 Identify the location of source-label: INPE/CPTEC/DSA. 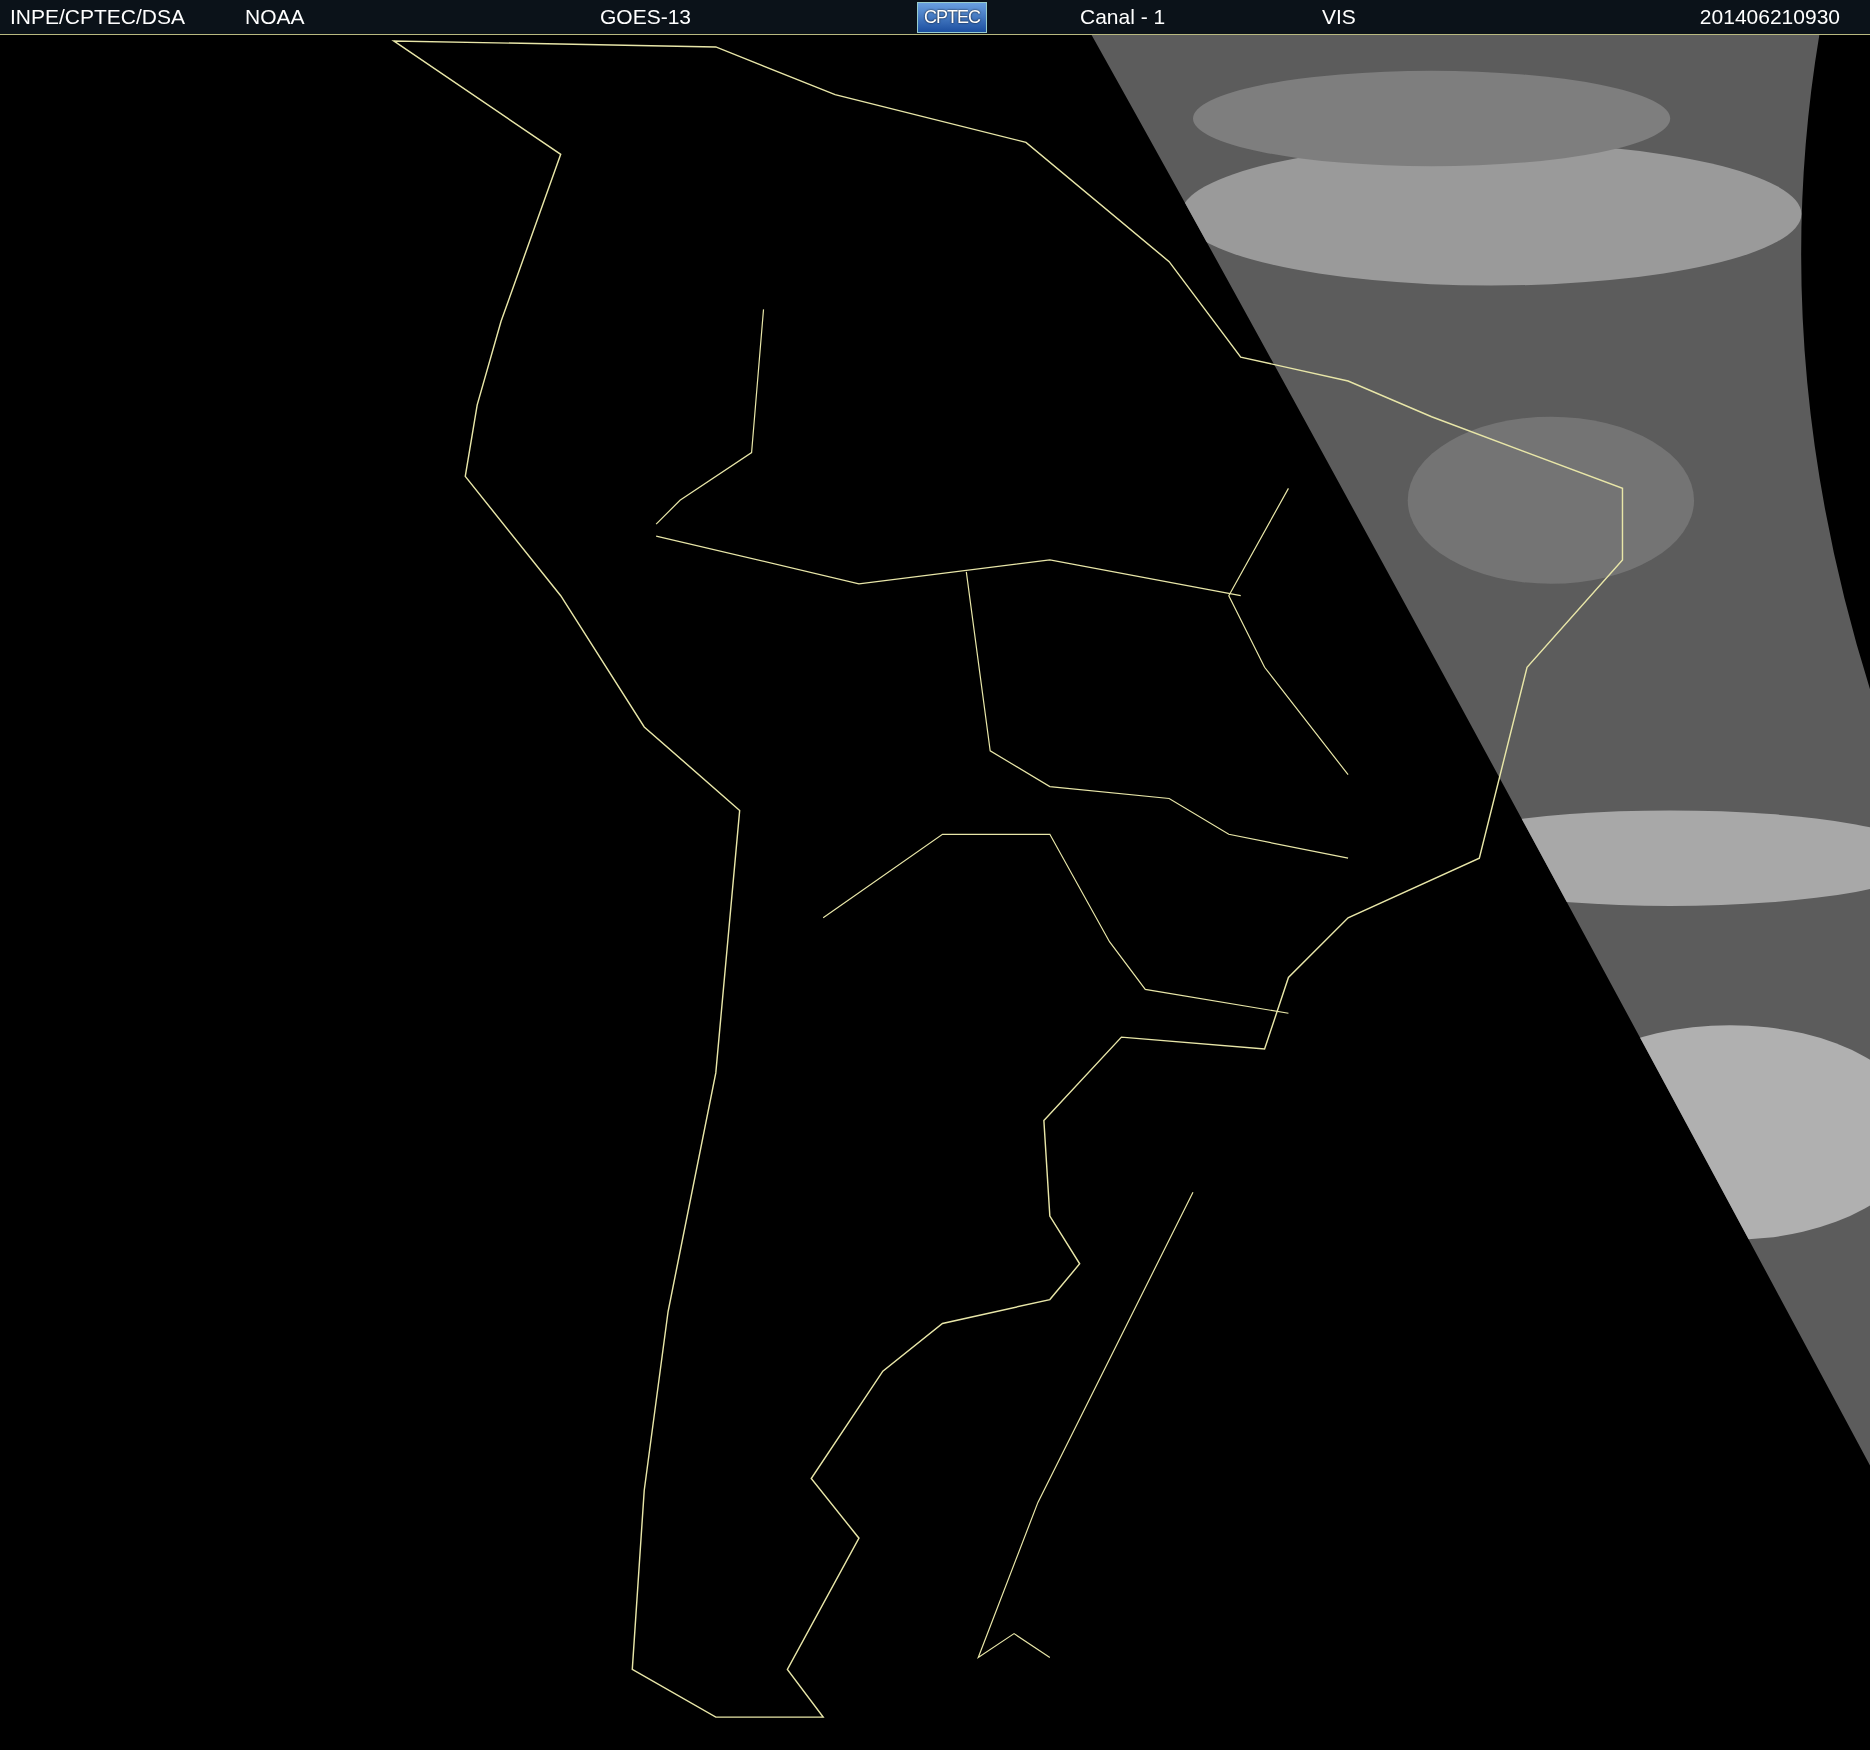
(98, 17).